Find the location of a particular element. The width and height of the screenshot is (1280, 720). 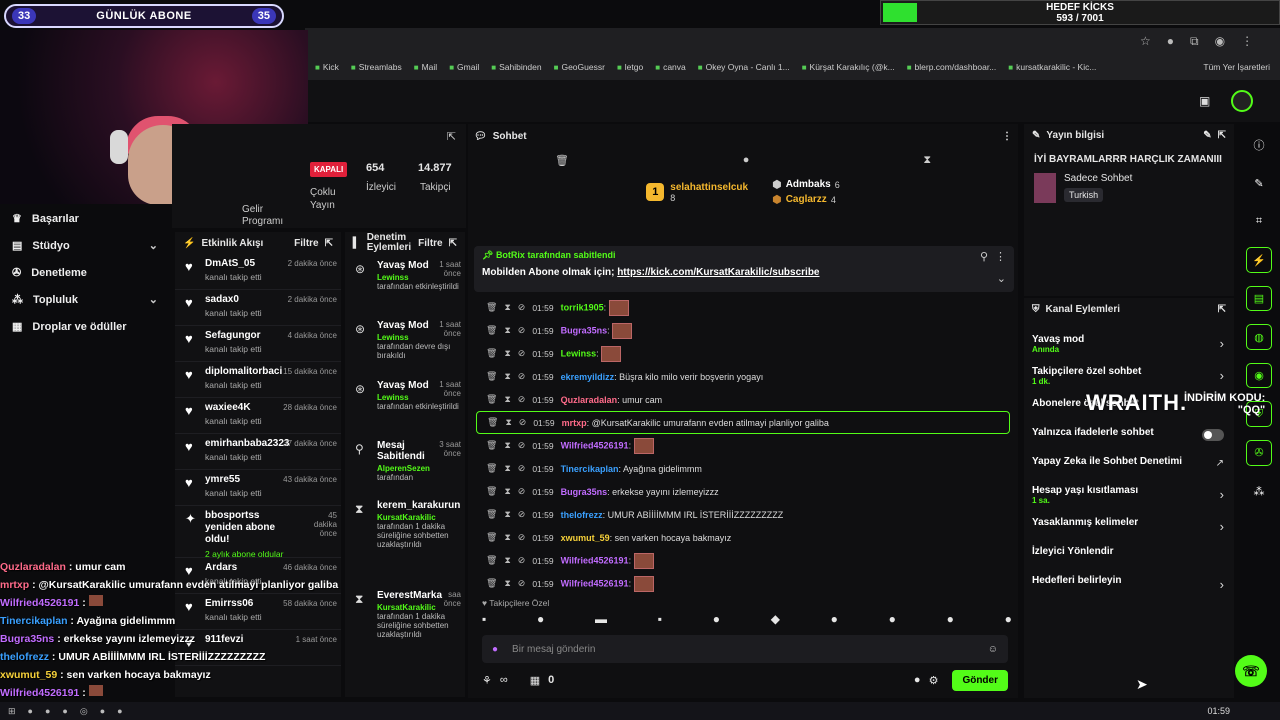

channel-action-row: Hesap yaşı kısıtlaması 1 sa. › is located at coordinates (1129, 495).